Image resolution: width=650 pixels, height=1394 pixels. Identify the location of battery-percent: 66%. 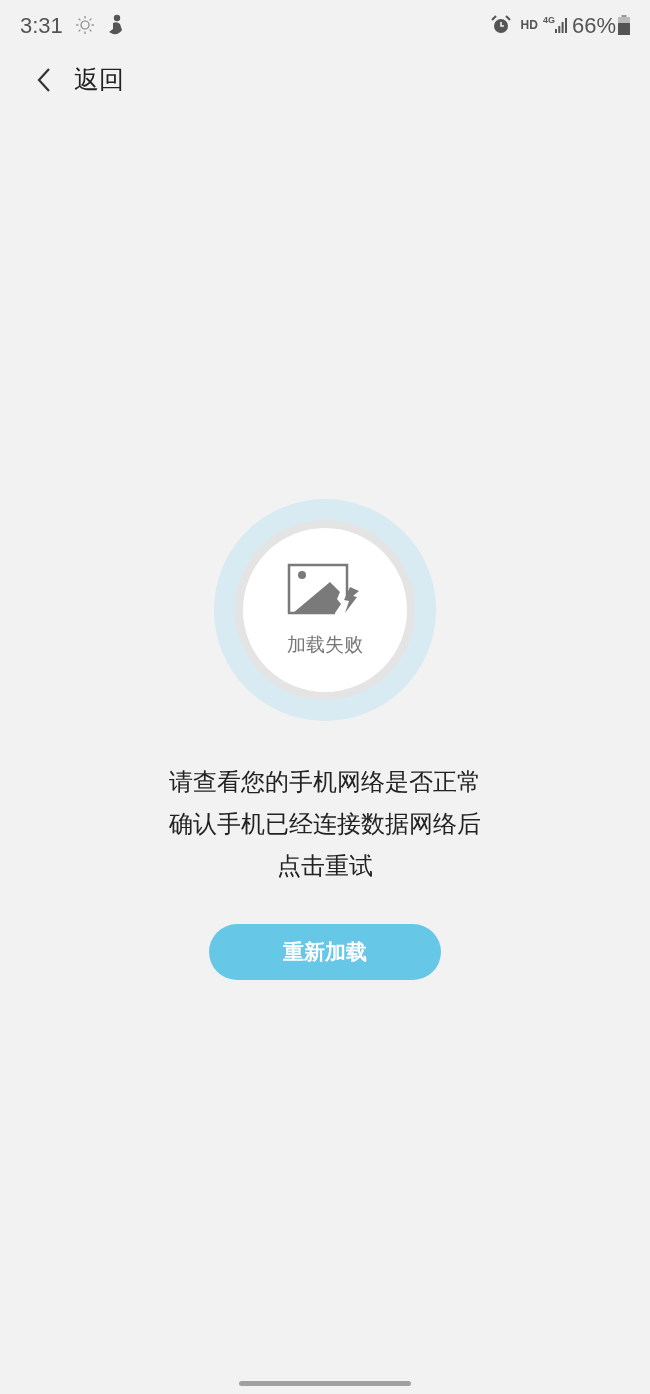
(593, 25).